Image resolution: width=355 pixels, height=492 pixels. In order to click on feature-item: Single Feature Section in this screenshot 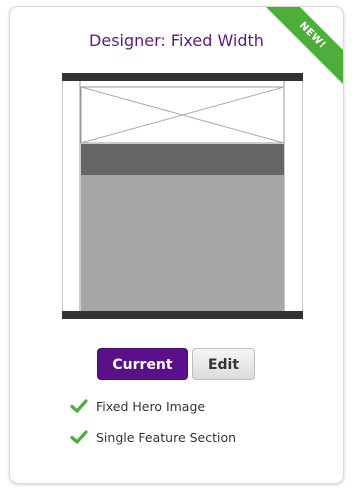, I will do `click(153, 437)`.